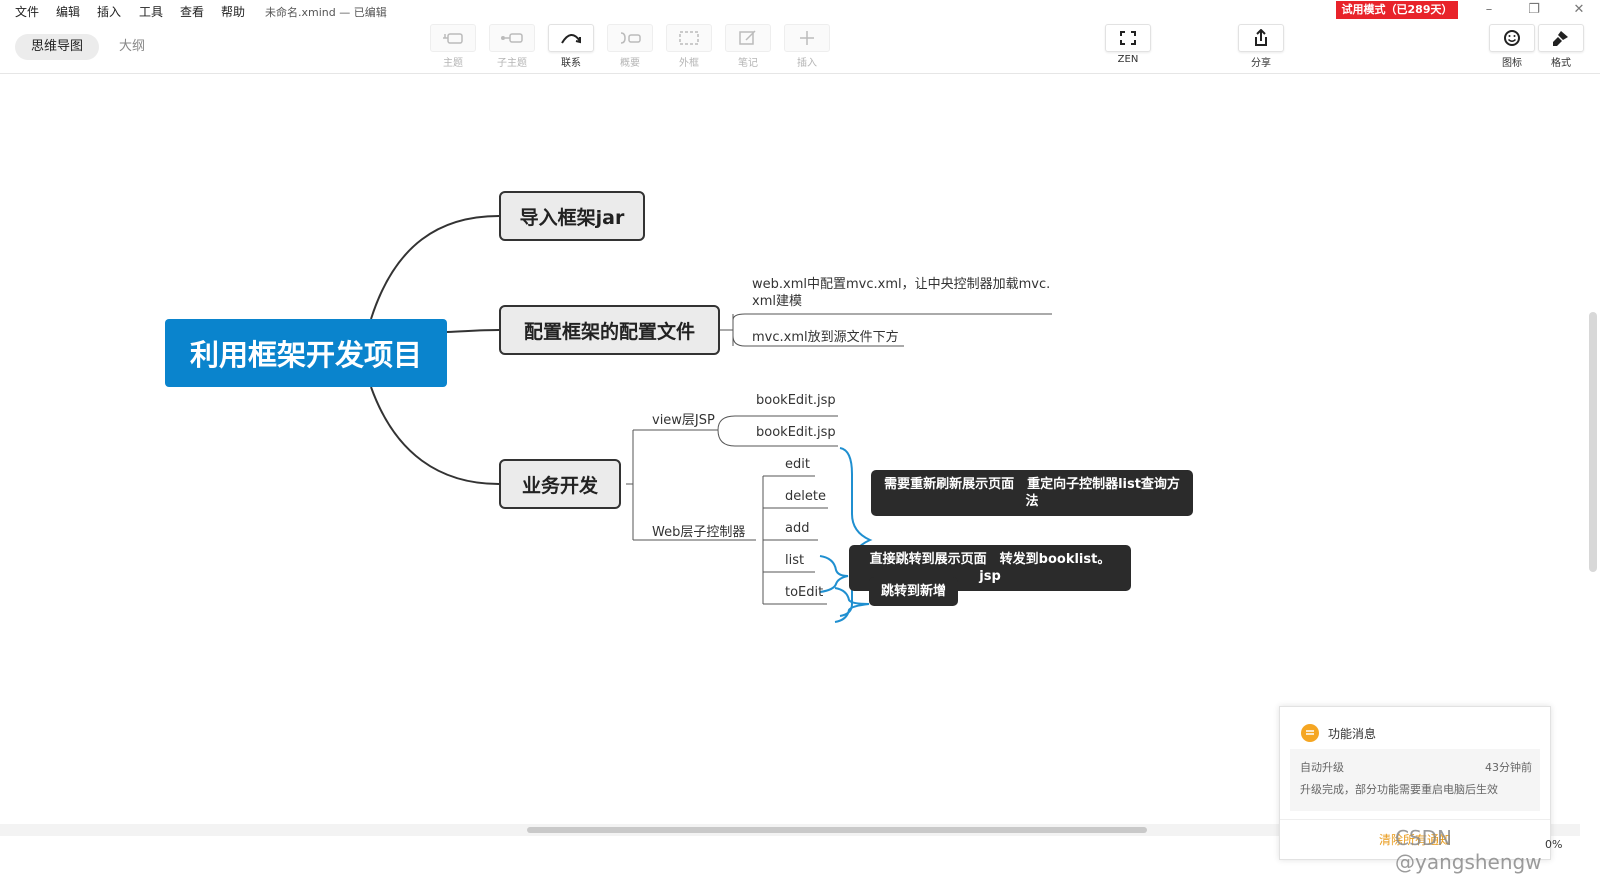 Image resolution: width=1600 pixels, height=874 pixels. What do you see at coordinates (1032, 493) in the screenshot?
I see `note-redirect: 需要重新刷新展示页面 重定向子控制器list查询方法` at bounding box center [1032, 493].